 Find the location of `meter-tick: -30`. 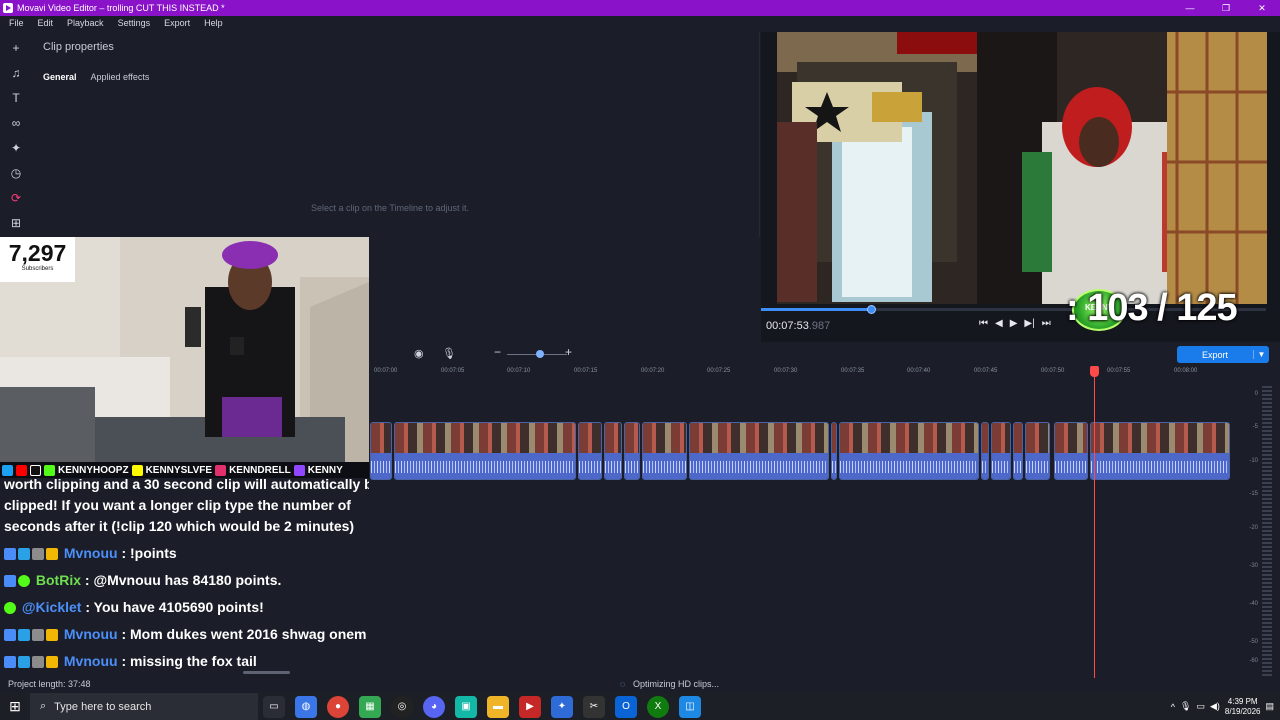

meter-tick: -30 is located at coordinates (1253, 566).